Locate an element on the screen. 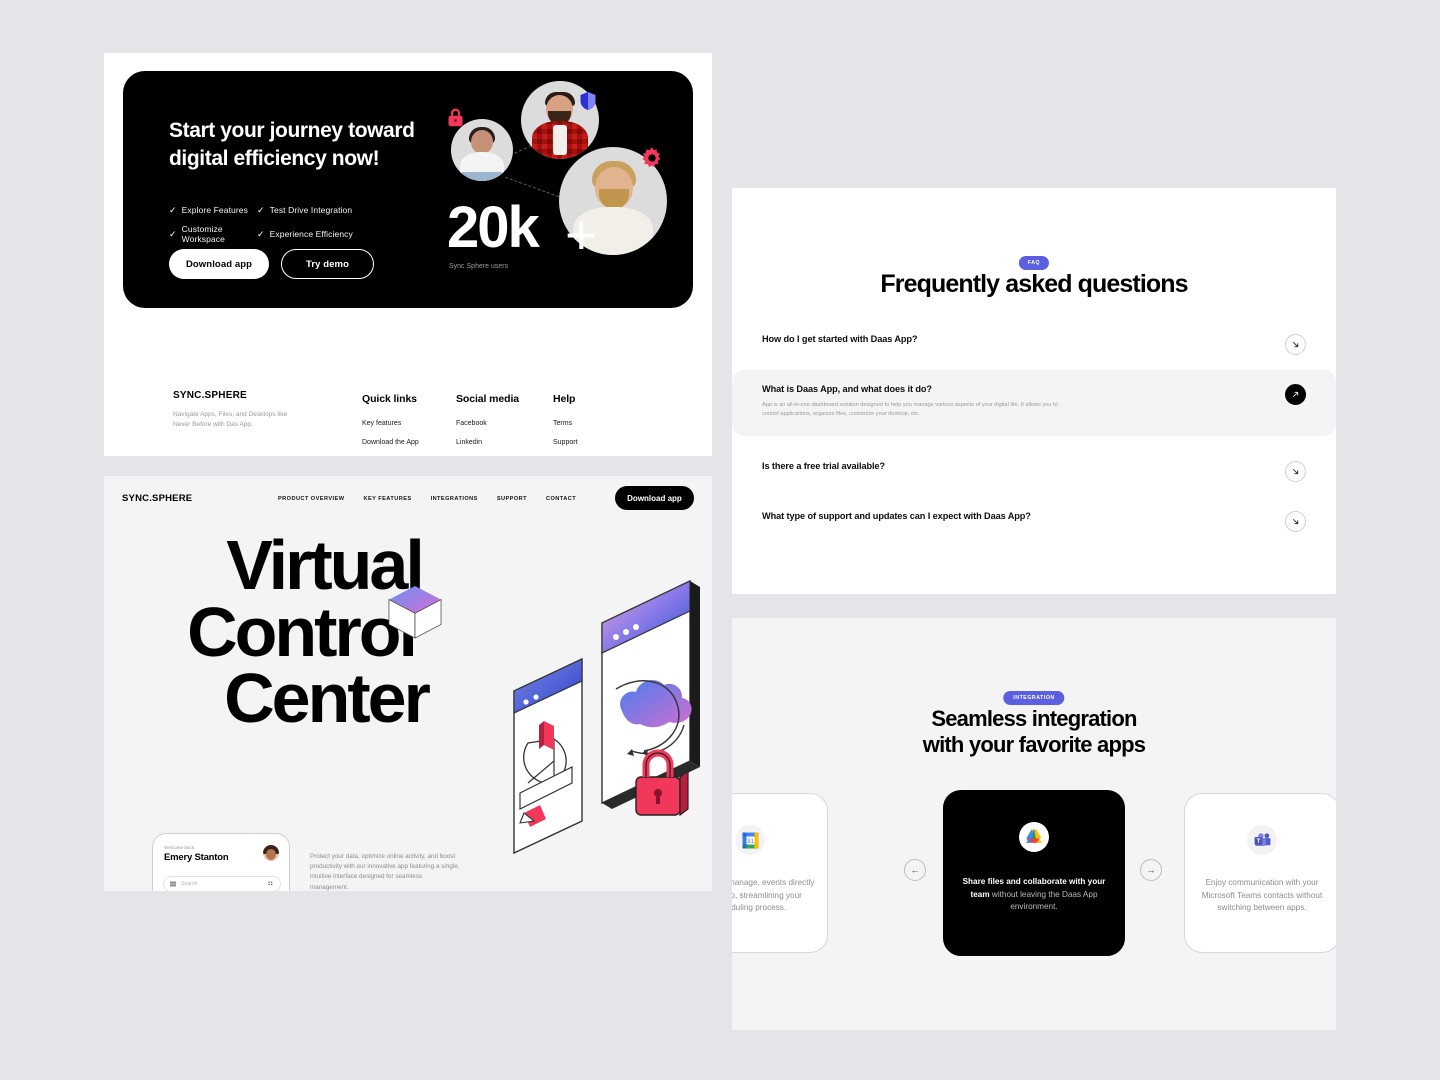  integration-badge: INTEGRATION is located at coordinates (1034, 698).